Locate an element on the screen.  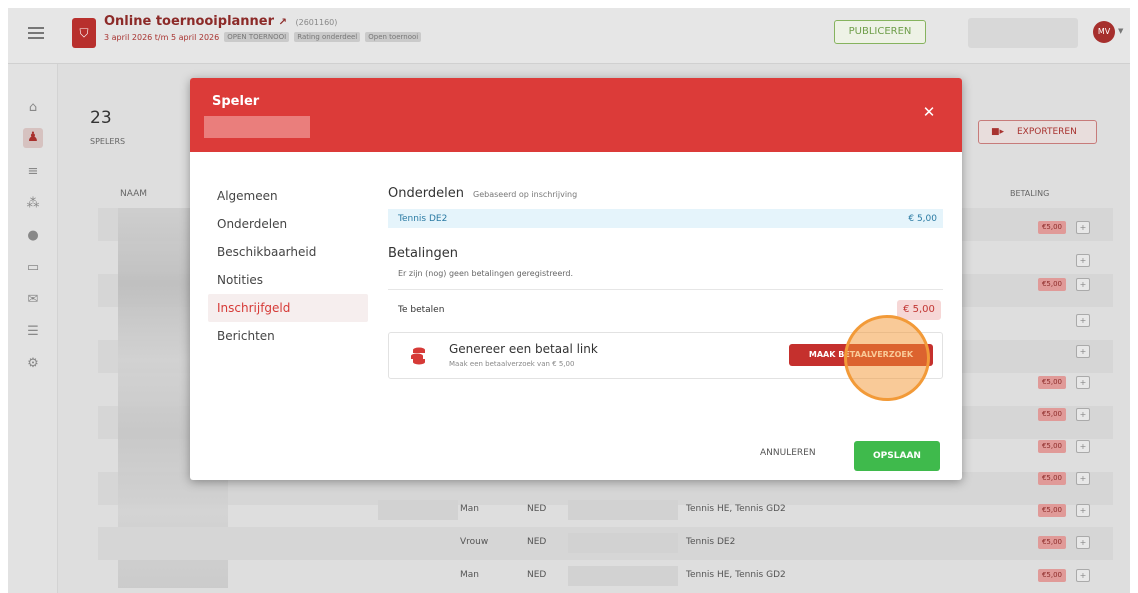
nav-item-onderdelen: Onderdelen is located at coordinates (288, 224).